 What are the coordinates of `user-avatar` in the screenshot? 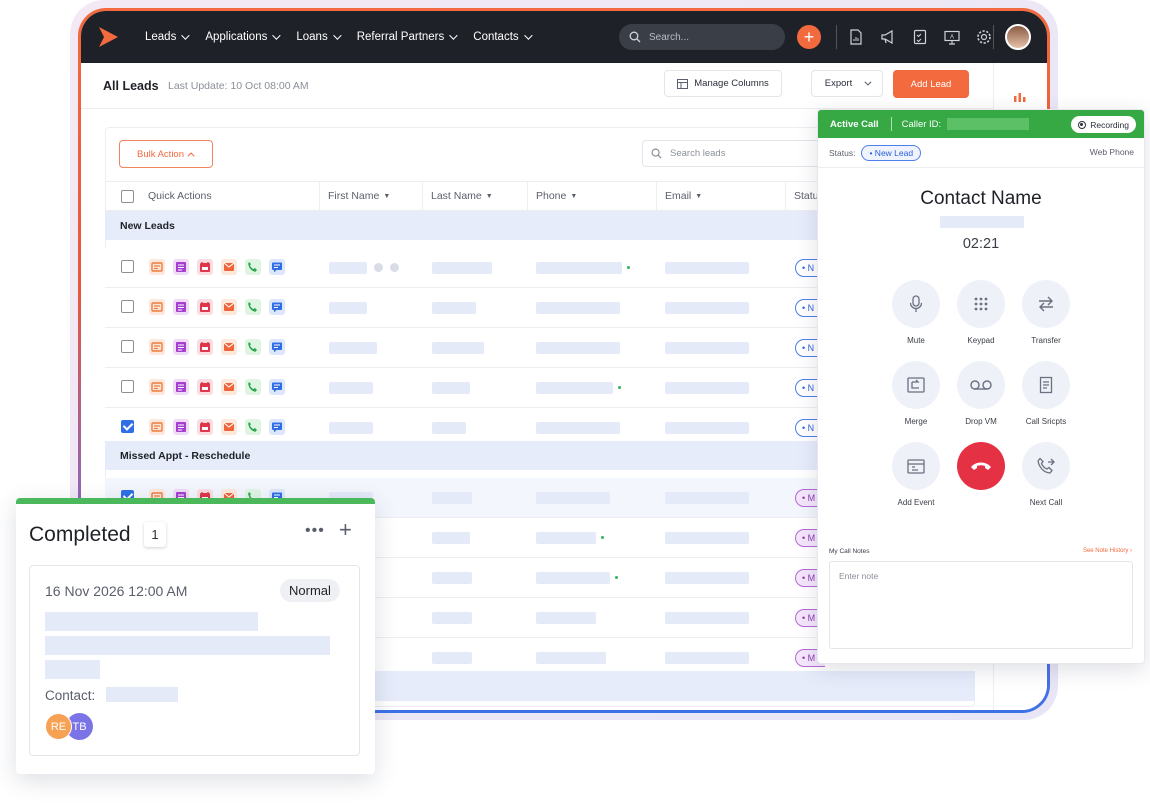 It's located at (1018, 37).